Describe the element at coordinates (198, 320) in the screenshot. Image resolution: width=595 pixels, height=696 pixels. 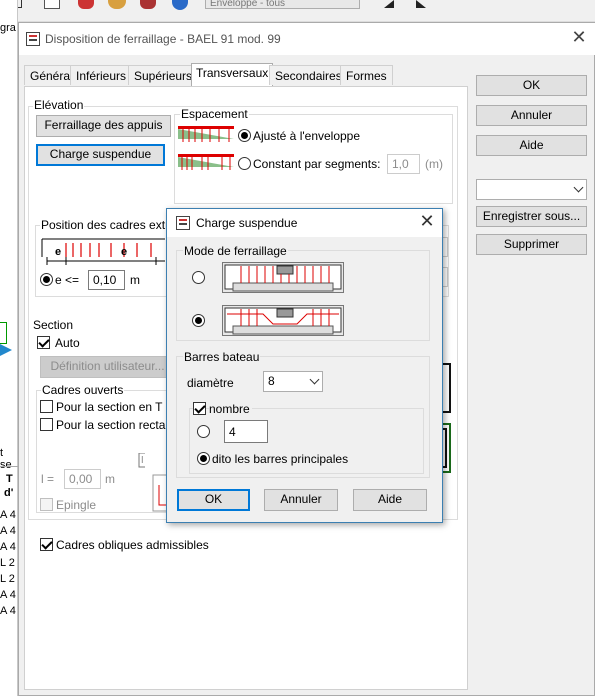
I see `mode-2-radio` at that location.